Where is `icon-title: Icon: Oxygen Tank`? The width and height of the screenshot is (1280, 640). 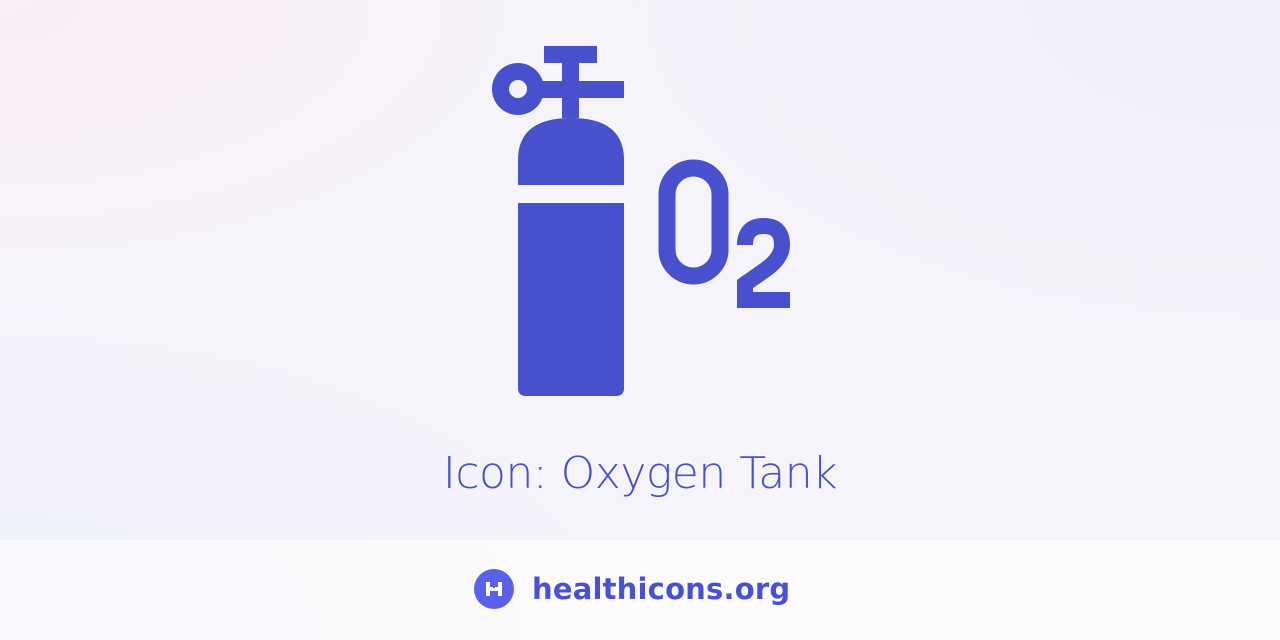
icon-title: Icon: Oxygen Tank is located at coordinates (640, 473).